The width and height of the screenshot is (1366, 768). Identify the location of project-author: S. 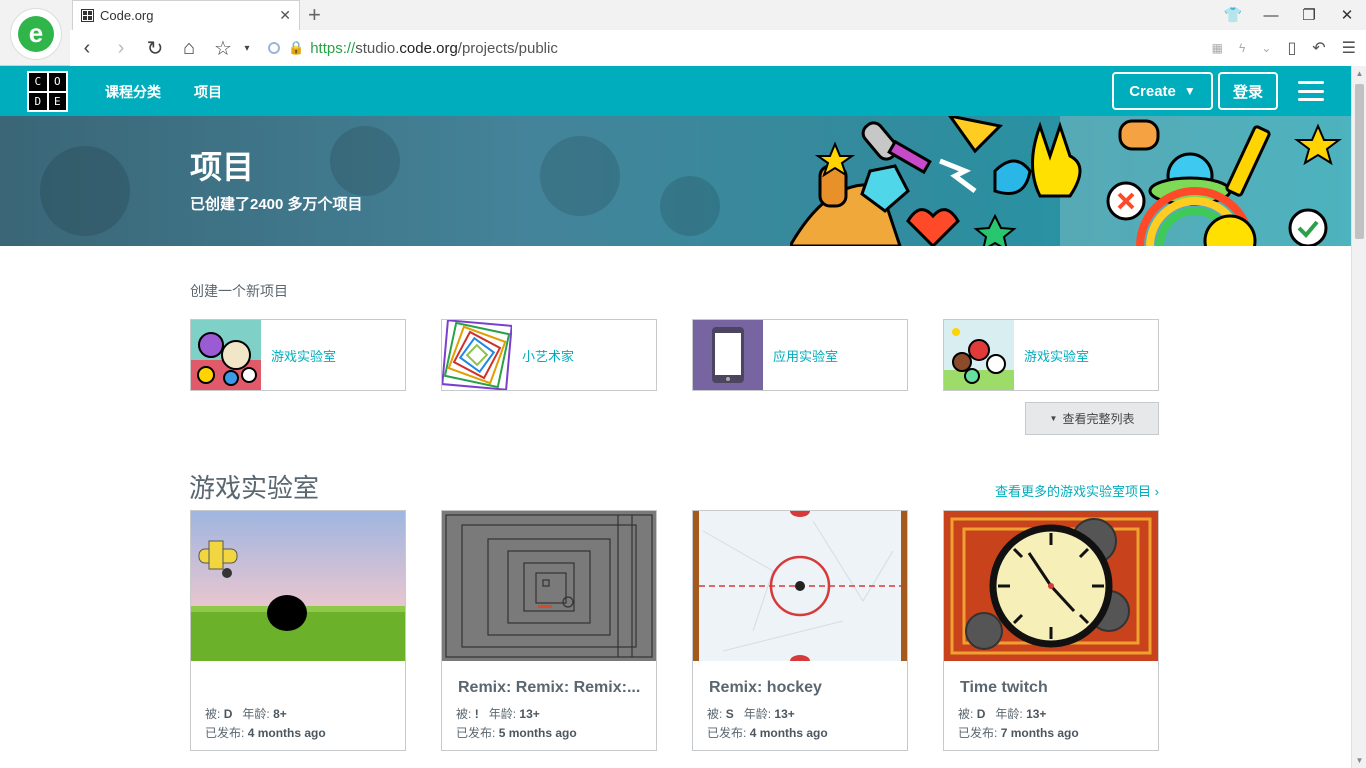
(729, 714).